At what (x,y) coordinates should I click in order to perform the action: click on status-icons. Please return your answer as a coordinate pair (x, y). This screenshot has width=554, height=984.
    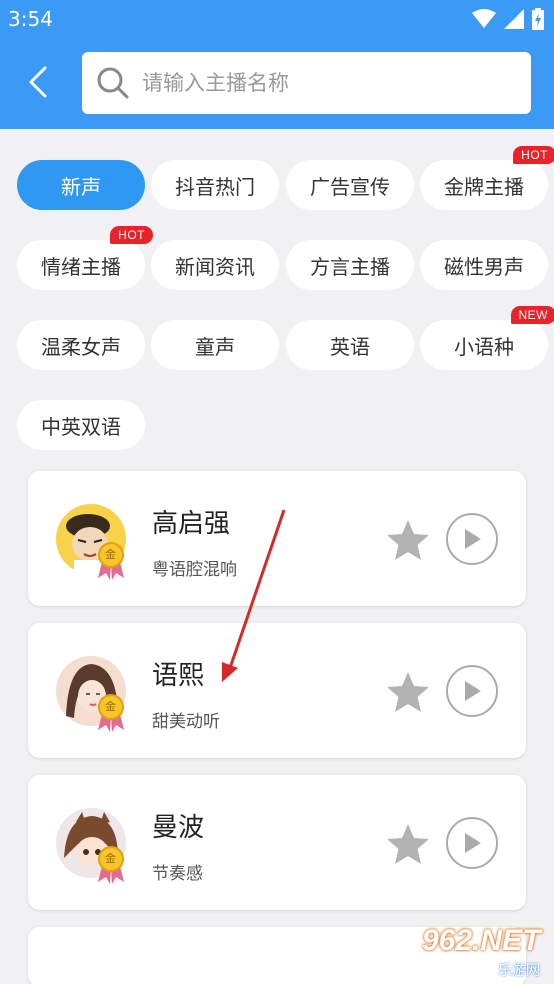
    Looking at the image, I should click on (508, 19).